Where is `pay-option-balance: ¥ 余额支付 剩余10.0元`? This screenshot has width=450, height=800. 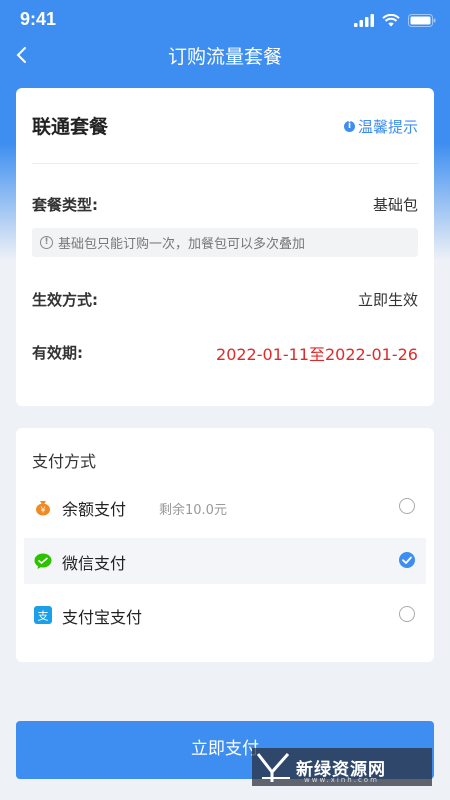
pay-option-balance: ¥ 余额支付 剩余10.0元 is located at coordinates (225, 507).